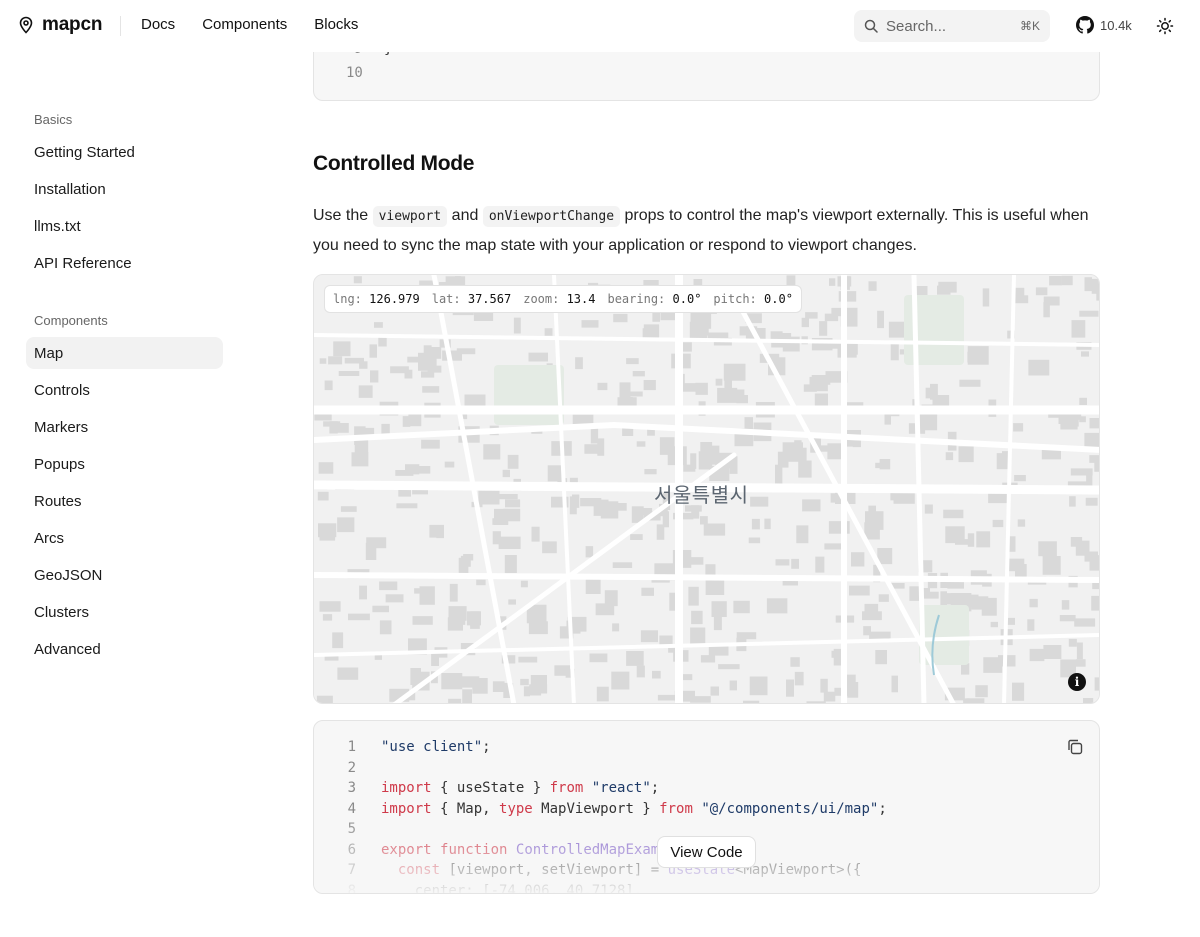 Image resolution: width=1200 pixels, height=937 pixels. Describe the element at coordinates (124, 538) in the screenshot. I see `sidebar-item-arcs: Arcs` at that location.